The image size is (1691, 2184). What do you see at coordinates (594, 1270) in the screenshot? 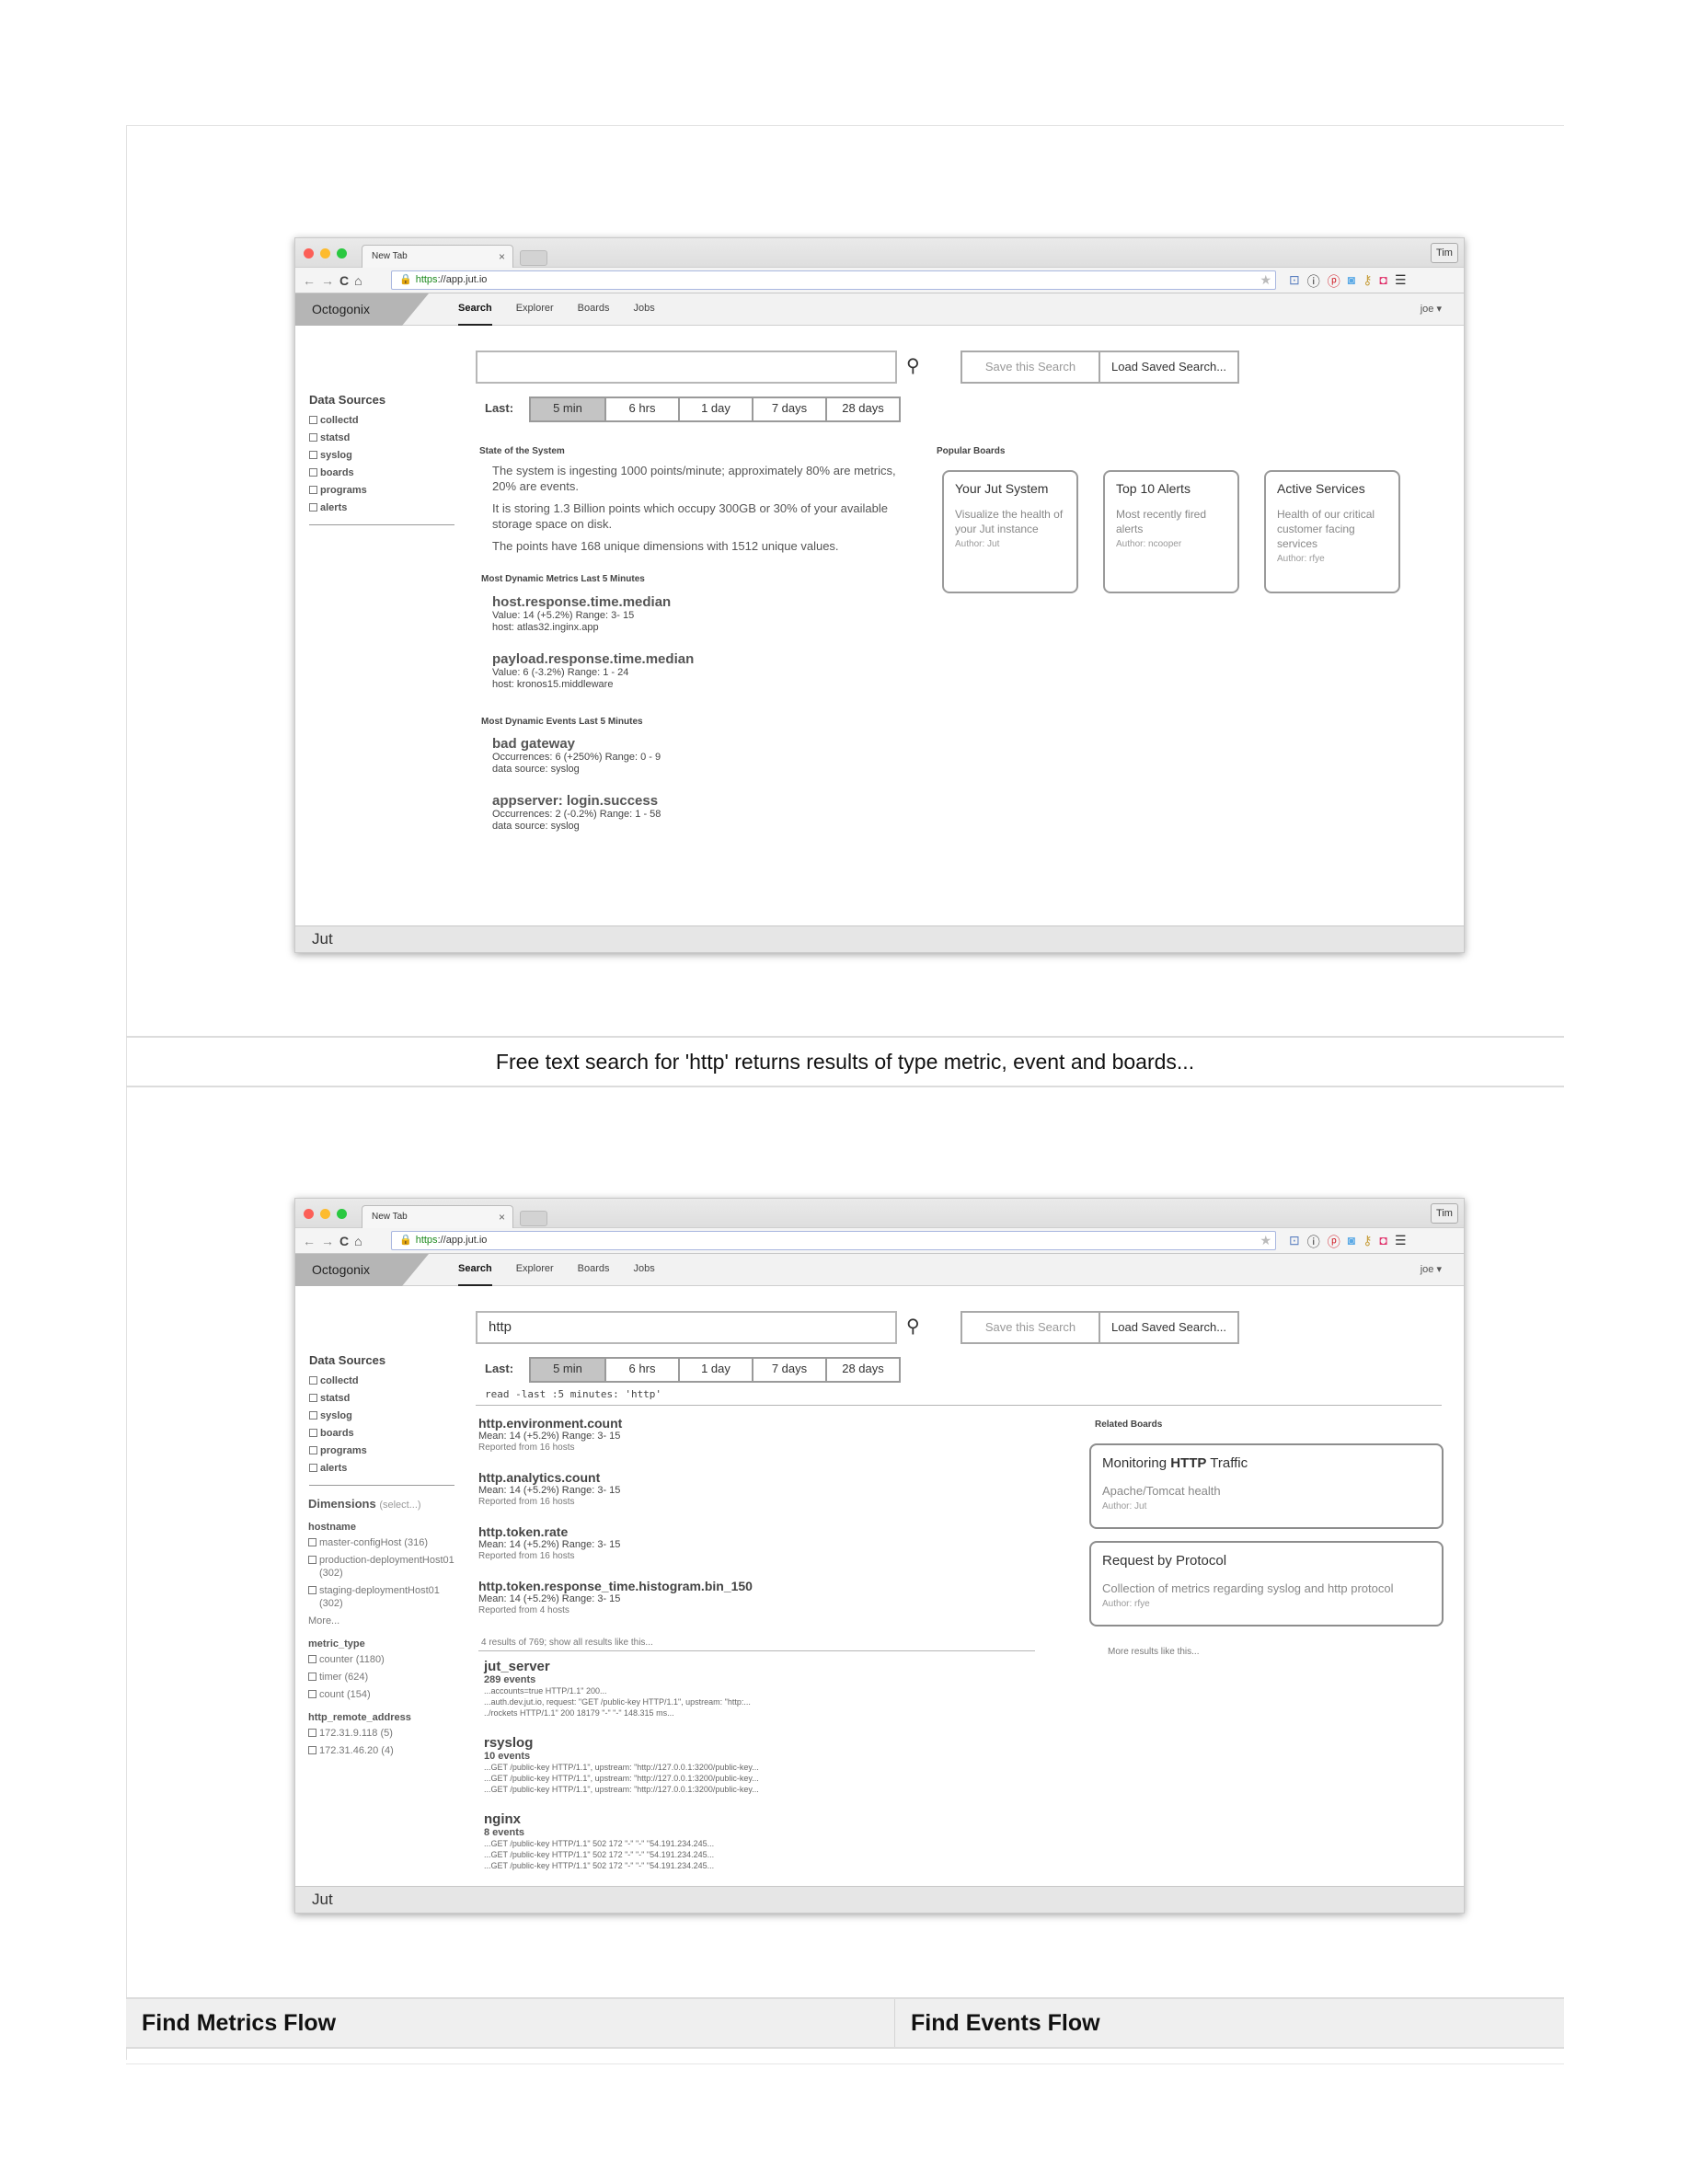
I see `tab-boards: Boards` at bounding box center [594, 1270].